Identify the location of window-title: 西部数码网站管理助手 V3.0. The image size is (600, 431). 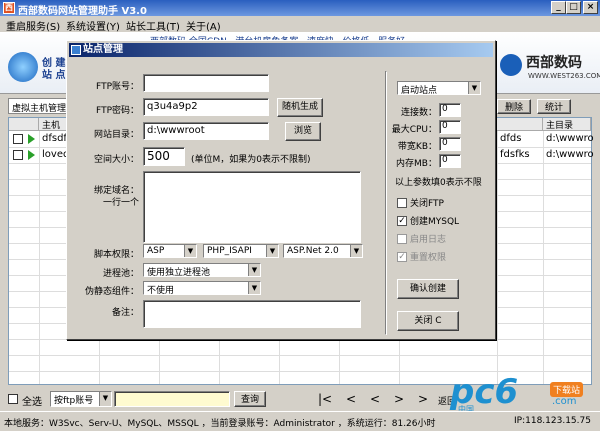
(82, 11).